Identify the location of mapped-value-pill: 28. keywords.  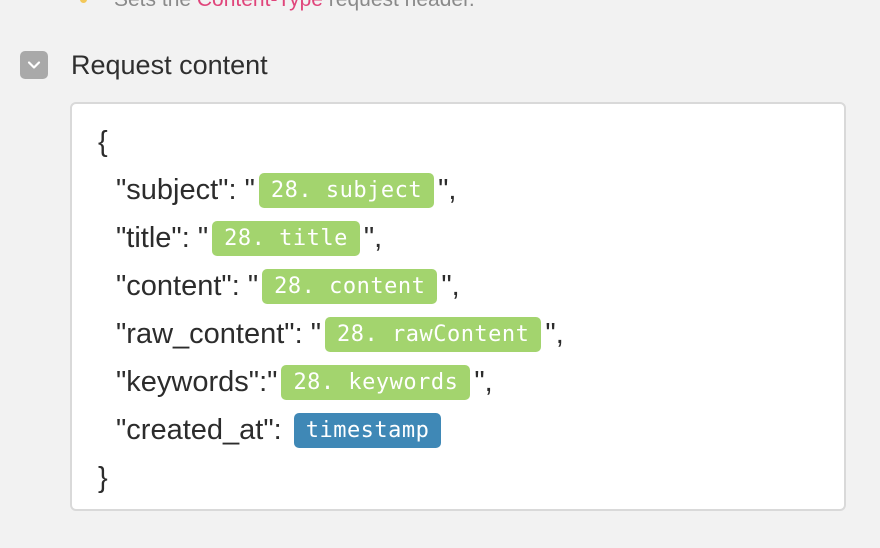
(376, 382).